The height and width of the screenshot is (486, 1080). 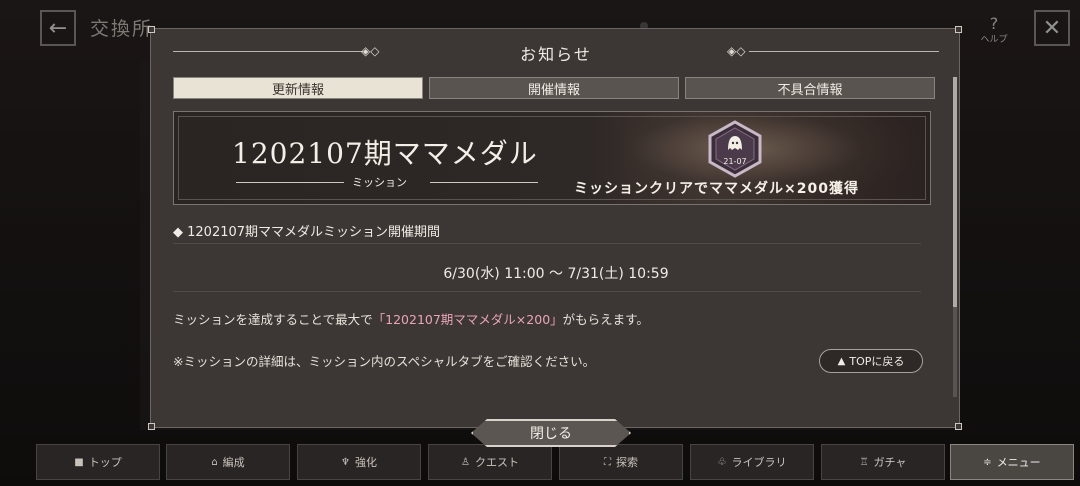 I want to click on nav-gacha: ♖ ガチャ, so click(x=883, y=462).